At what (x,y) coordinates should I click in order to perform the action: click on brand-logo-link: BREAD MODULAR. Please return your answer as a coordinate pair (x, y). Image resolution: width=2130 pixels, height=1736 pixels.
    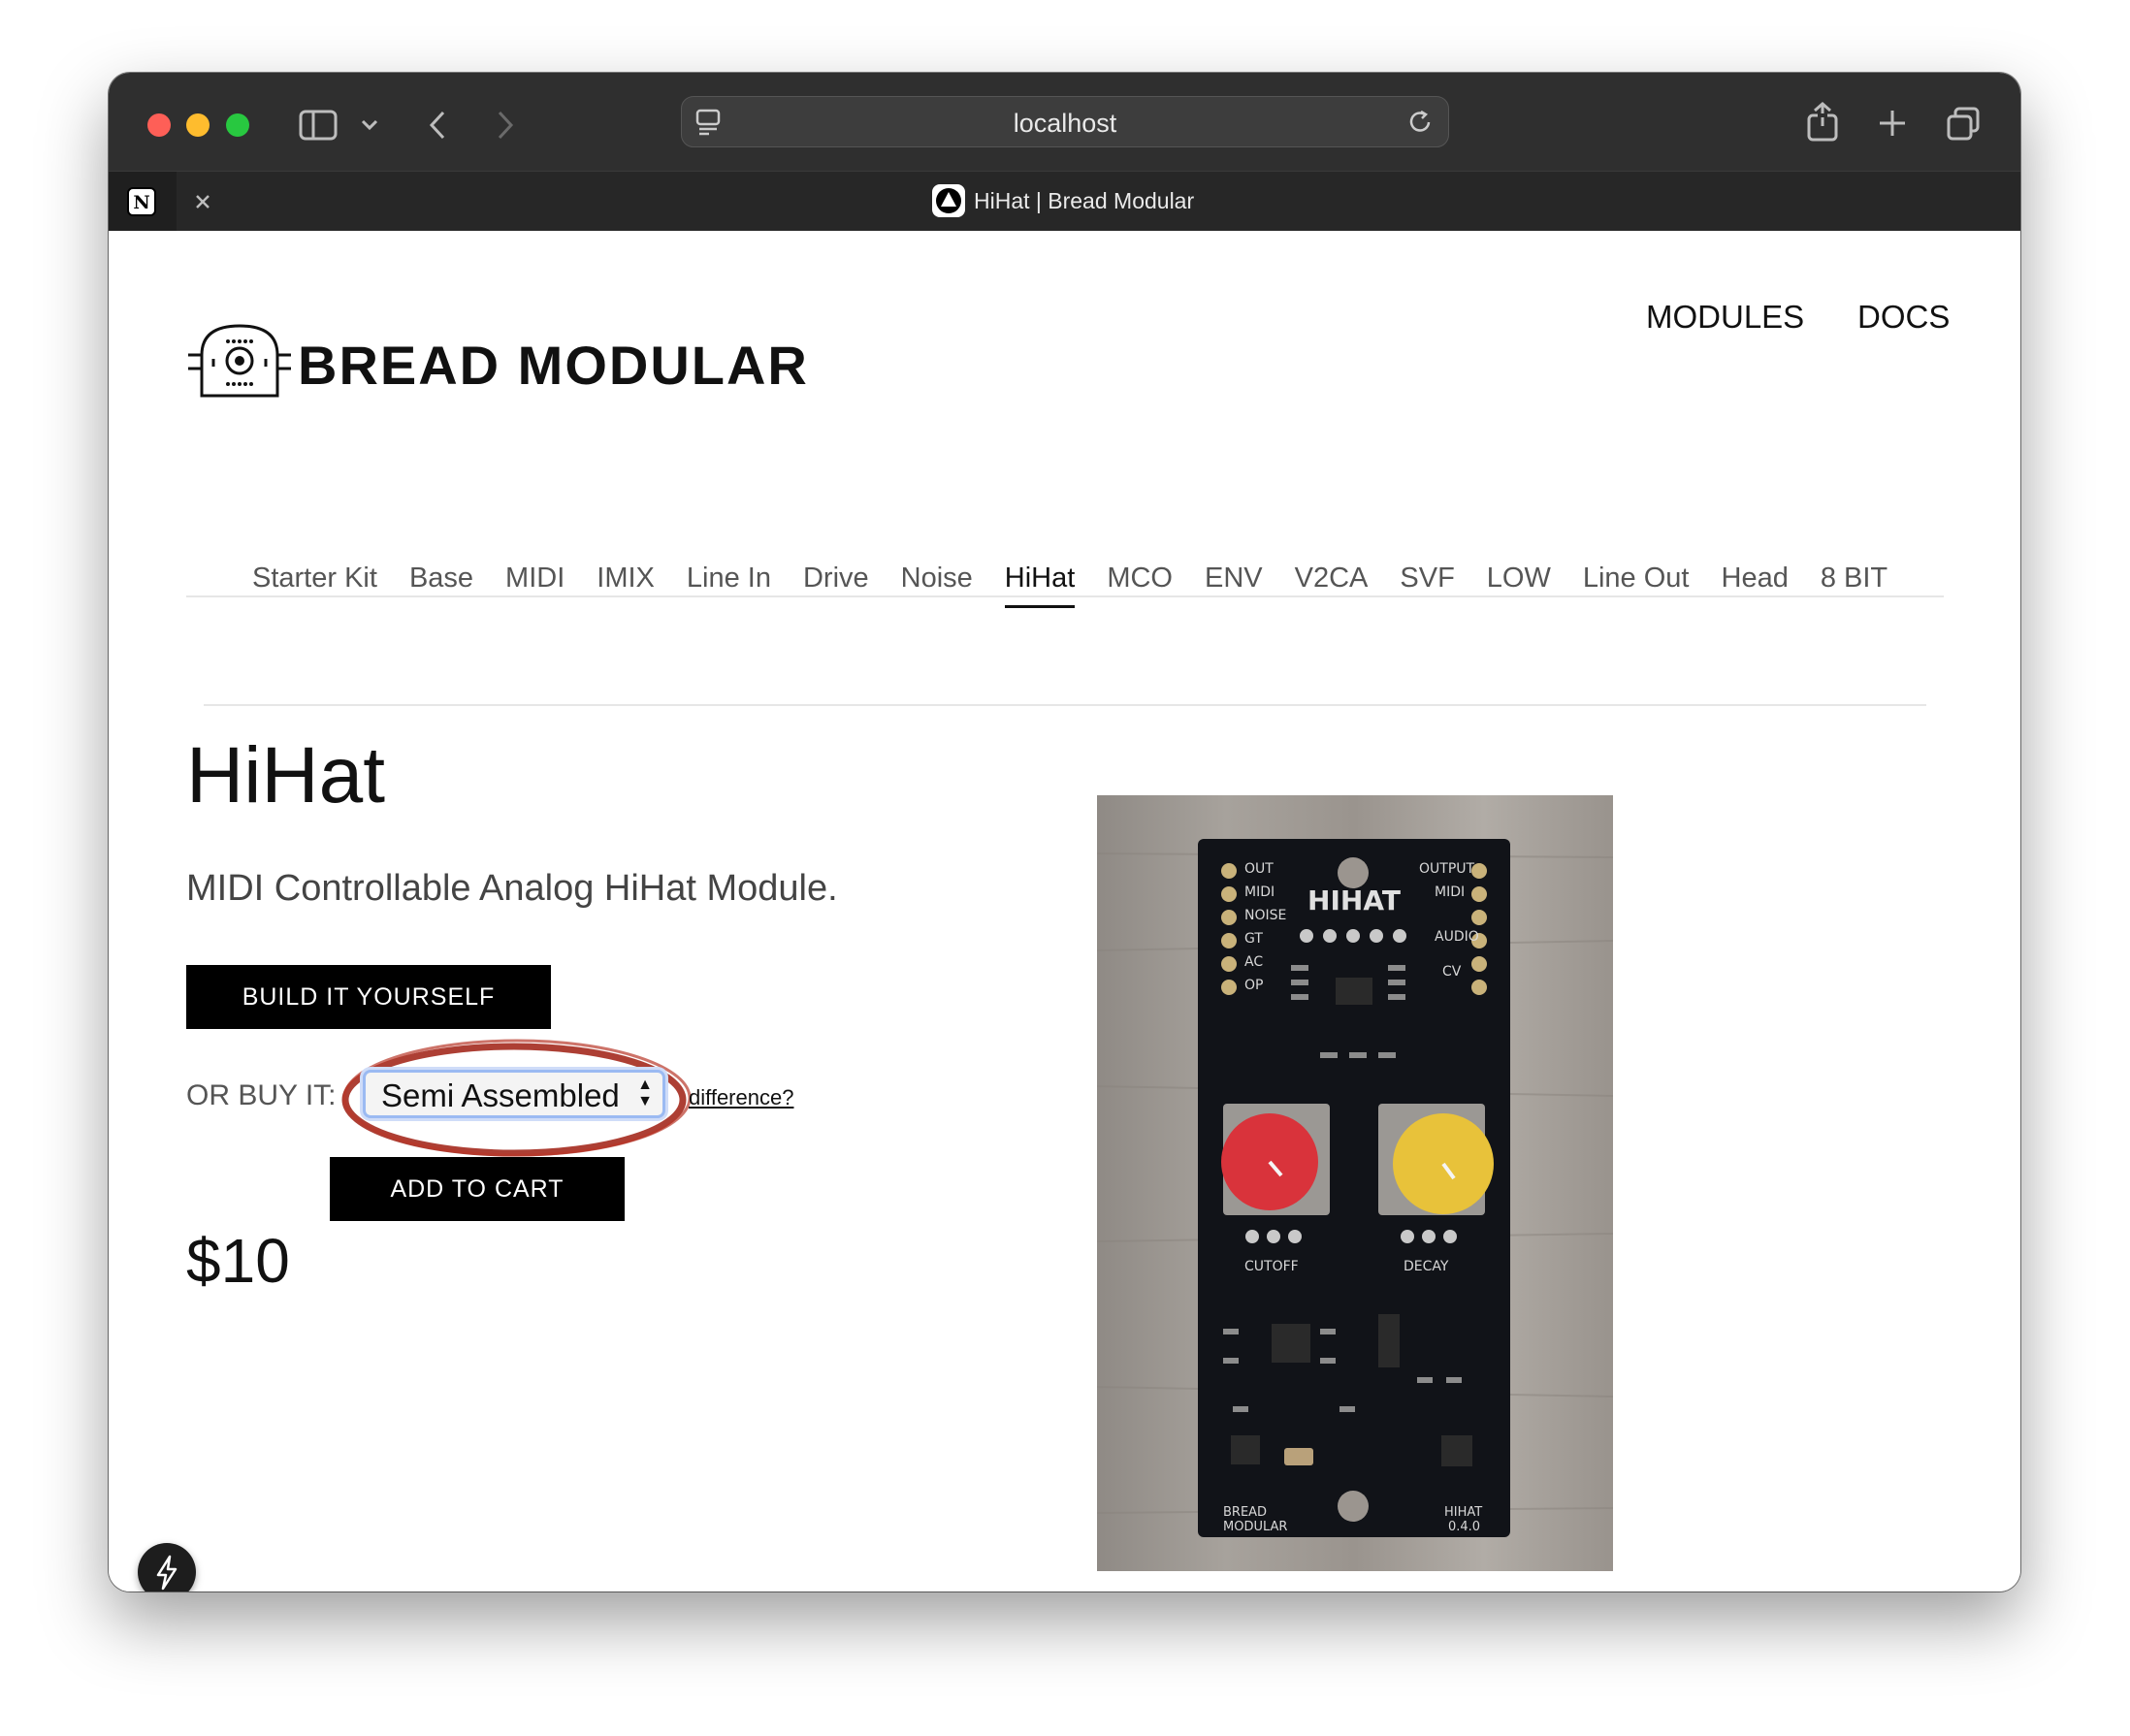
    Looking at the image, I should click on (496, 359).